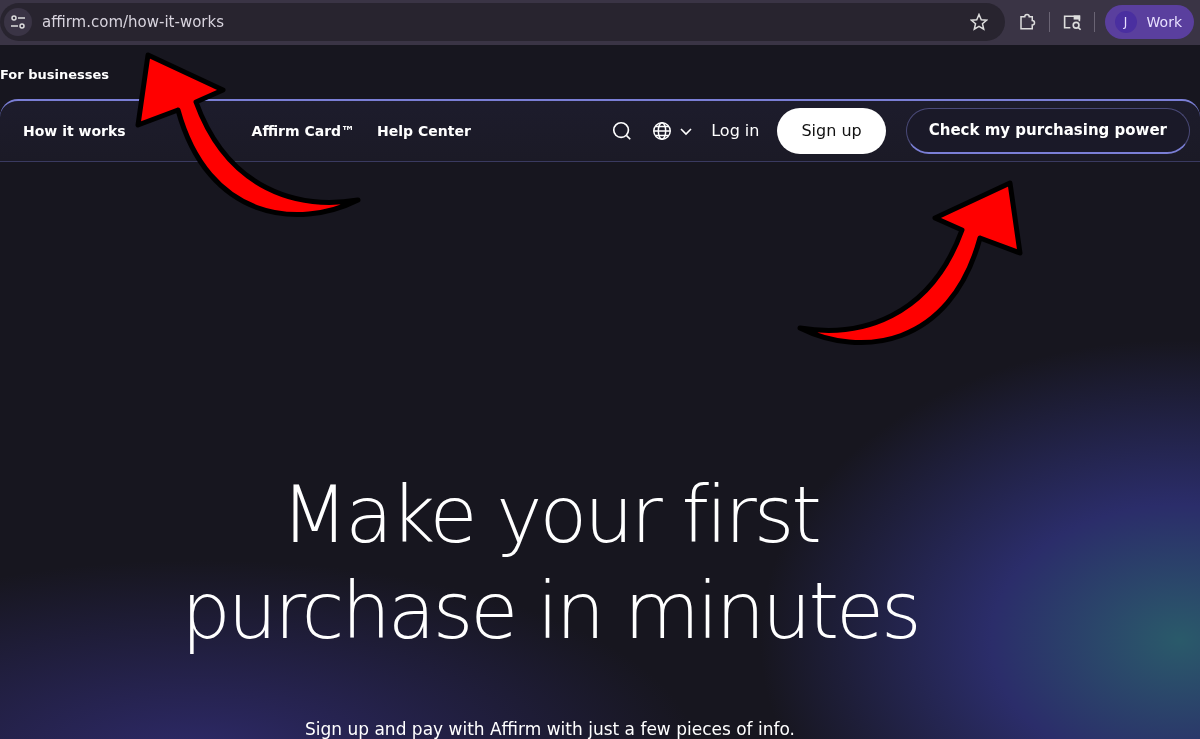 The width and height of the screenshot is (1200, 739). Describe the element at coordinates (55, 60) in the screenshot. I see `businesses-link: For businesses` at that location.